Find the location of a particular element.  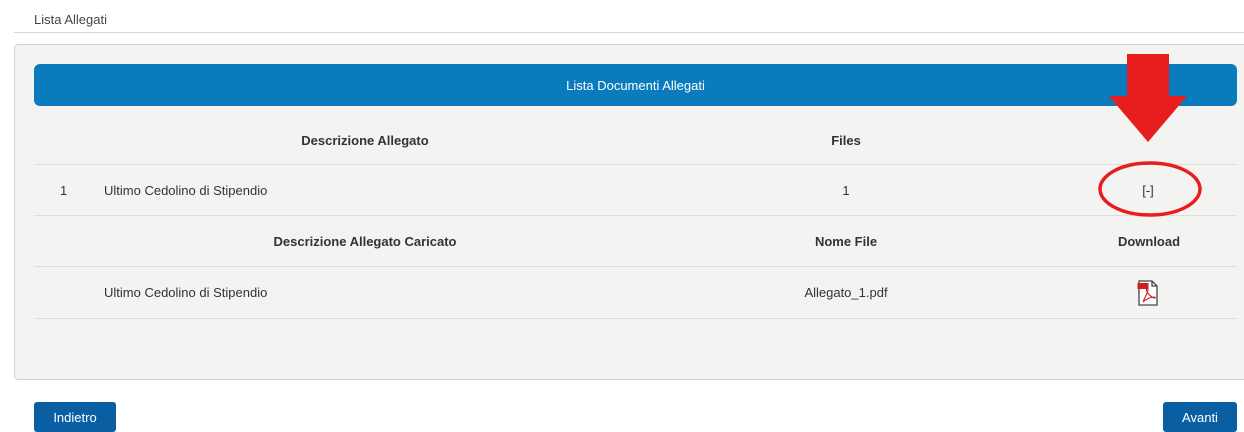

next-button: Avanti is located at coordinates (1200, 417).